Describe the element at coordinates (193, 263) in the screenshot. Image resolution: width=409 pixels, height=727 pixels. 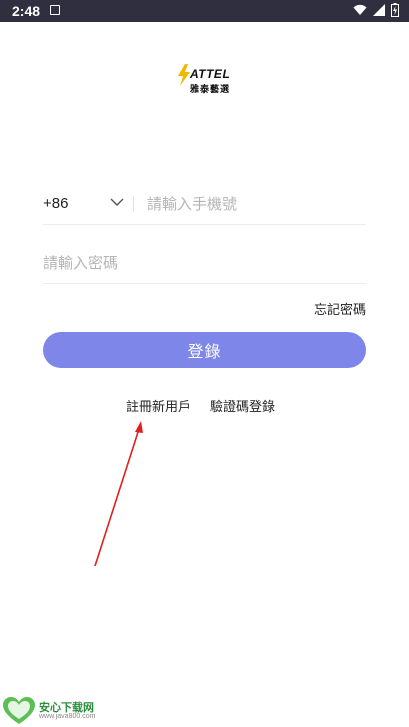
I see `password-input` at that location.